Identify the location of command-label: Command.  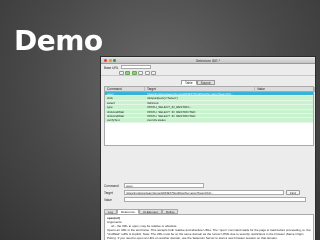
(111, 185).